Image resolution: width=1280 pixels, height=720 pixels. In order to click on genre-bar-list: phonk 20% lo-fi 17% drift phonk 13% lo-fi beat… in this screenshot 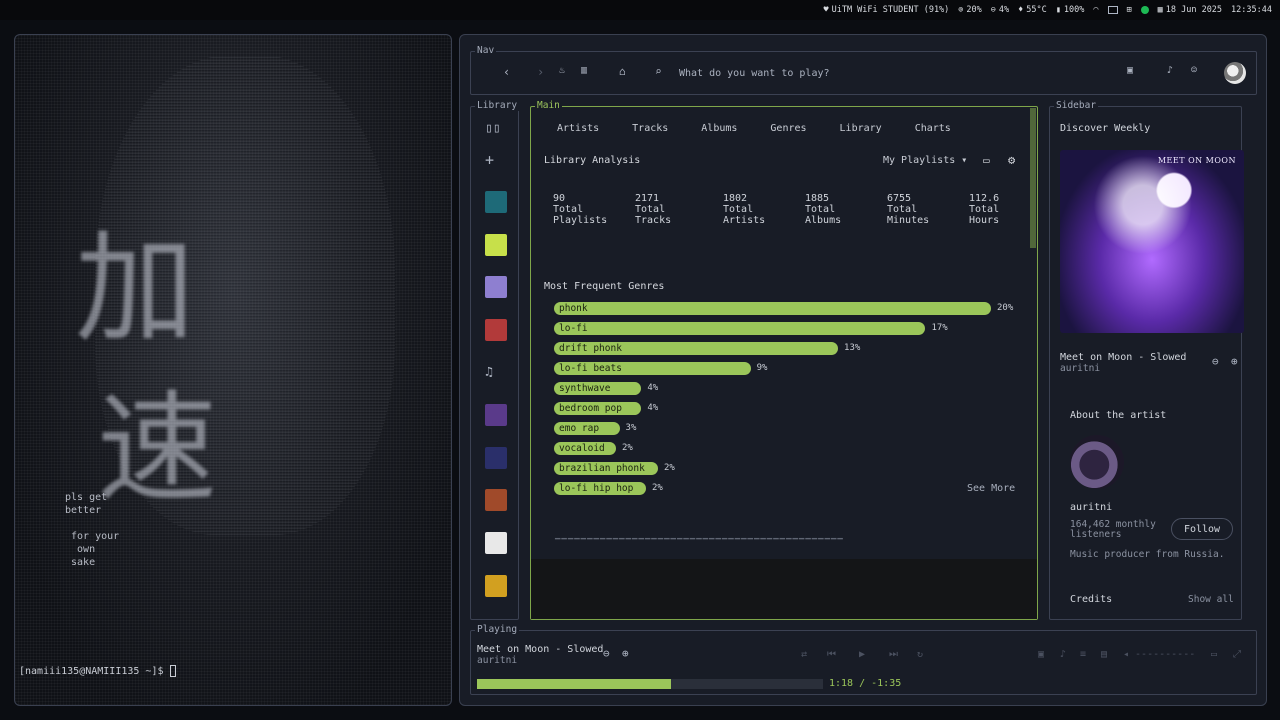, I will do `click(789, 402)`.